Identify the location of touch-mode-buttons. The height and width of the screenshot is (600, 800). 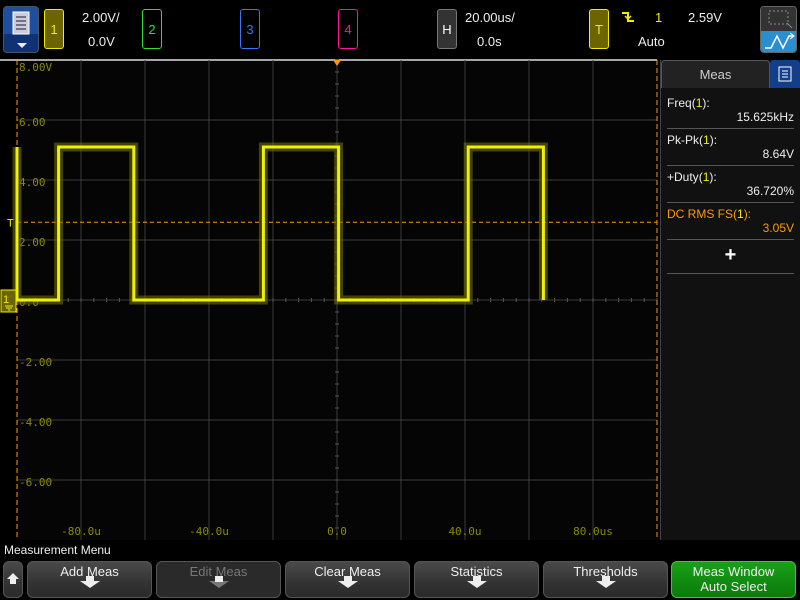
(778, 29).